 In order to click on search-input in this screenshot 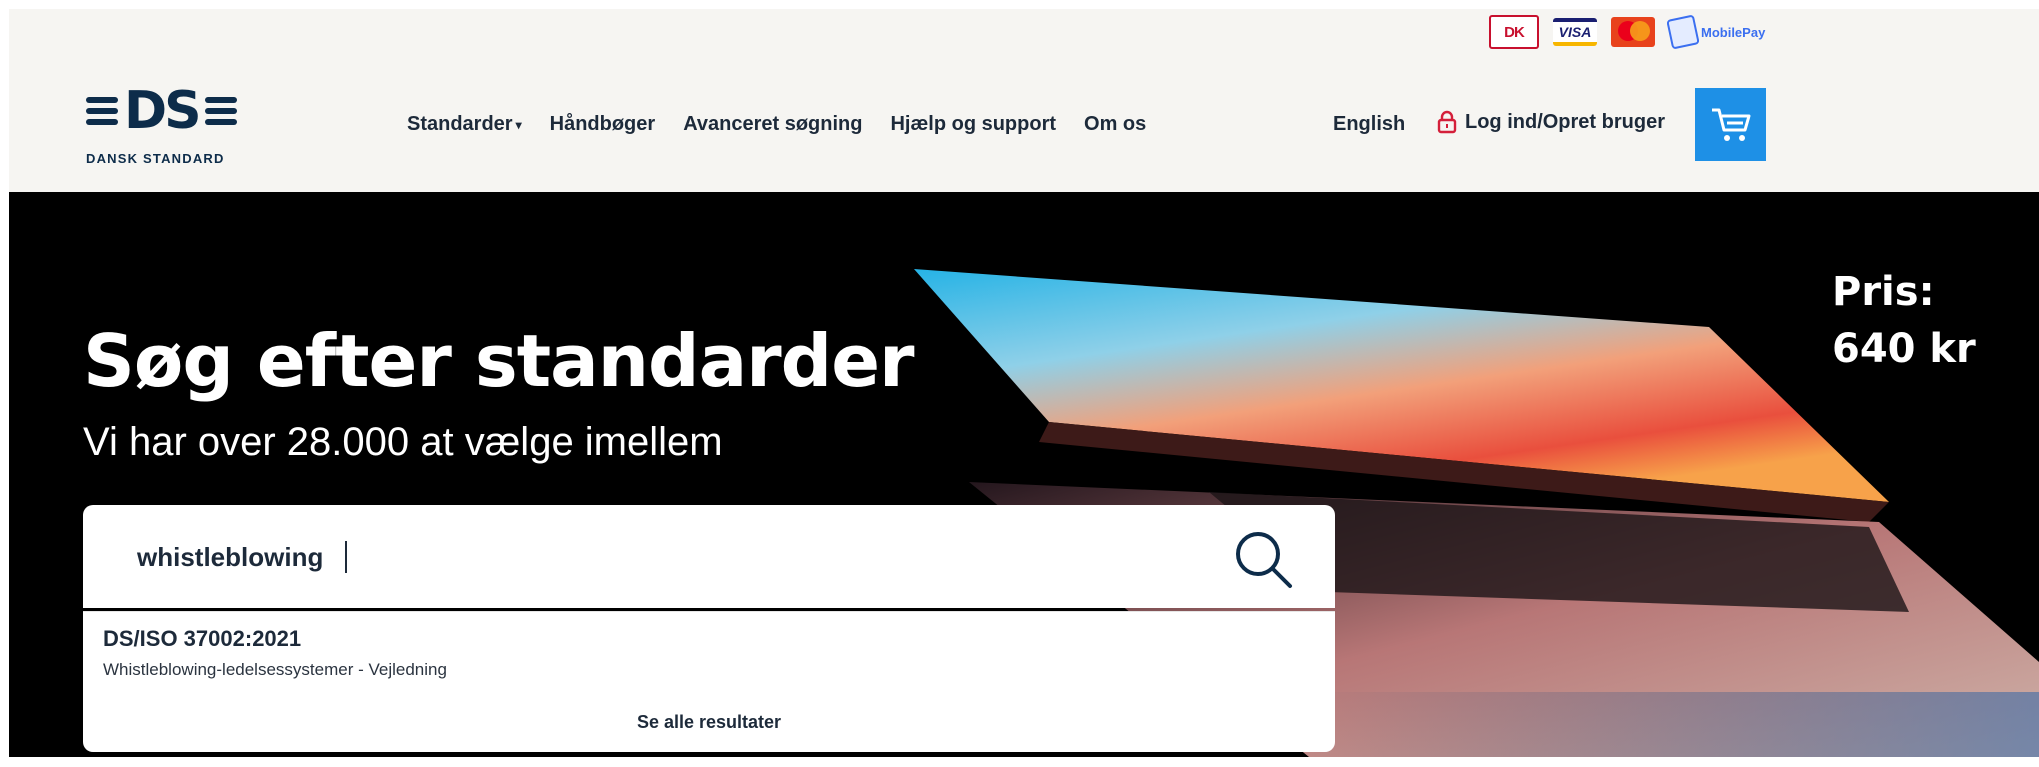, I will do `click(677, 557)`.